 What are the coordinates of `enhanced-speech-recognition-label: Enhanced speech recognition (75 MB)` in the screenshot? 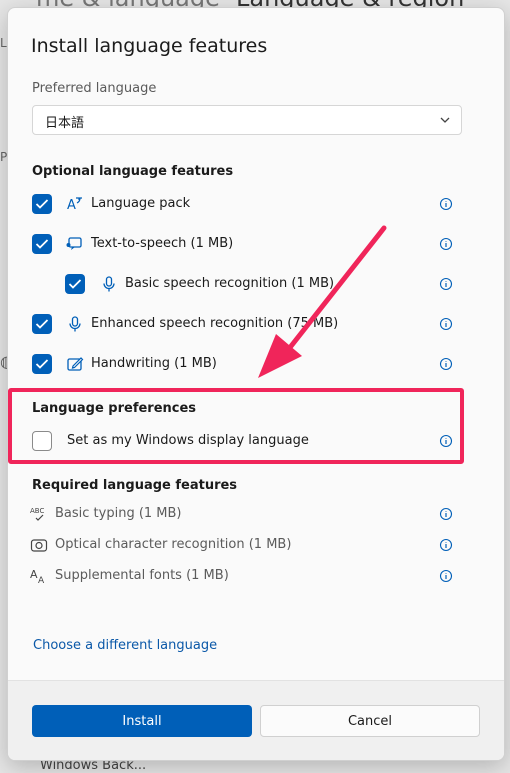 It's located at (215, 323).